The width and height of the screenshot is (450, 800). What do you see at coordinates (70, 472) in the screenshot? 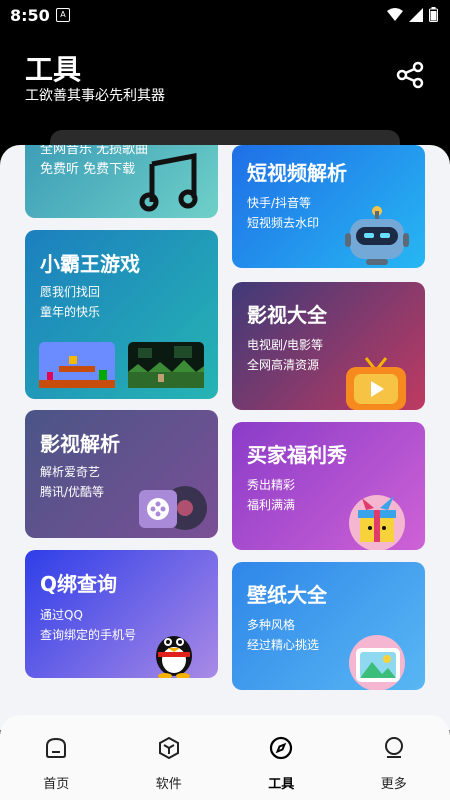
I see `card-video-parse-line1: 解析爱奇艺` at bounding box center [70, 472].